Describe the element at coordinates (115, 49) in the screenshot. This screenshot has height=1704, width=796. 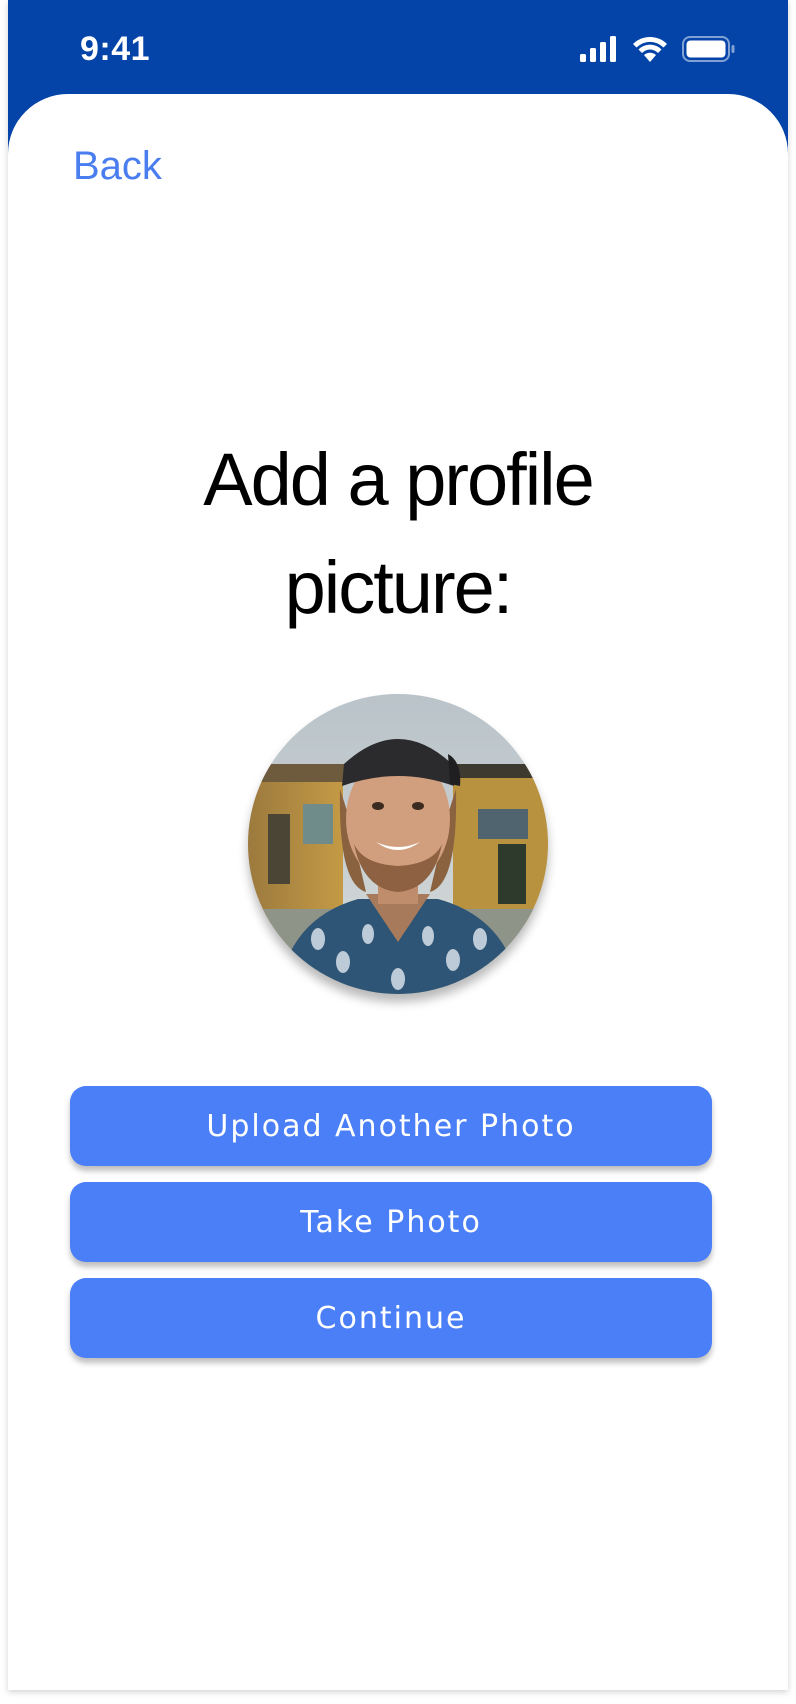
I see `status-time: 9:41` at that location.